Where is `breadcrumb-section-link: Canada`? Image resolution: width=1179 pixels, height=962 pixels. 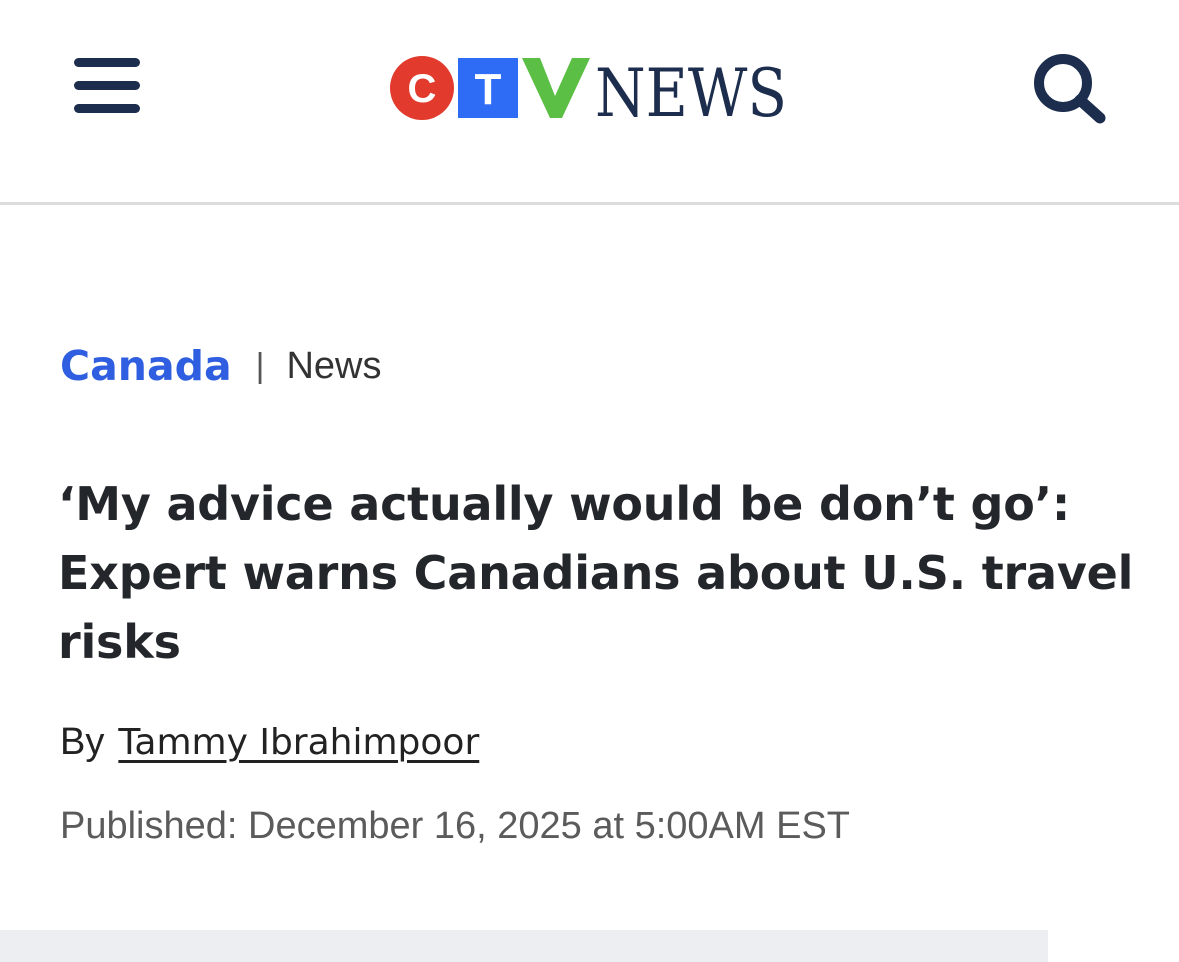
breadcrumb-section-link: Canada is located at coordinates (146, 366).